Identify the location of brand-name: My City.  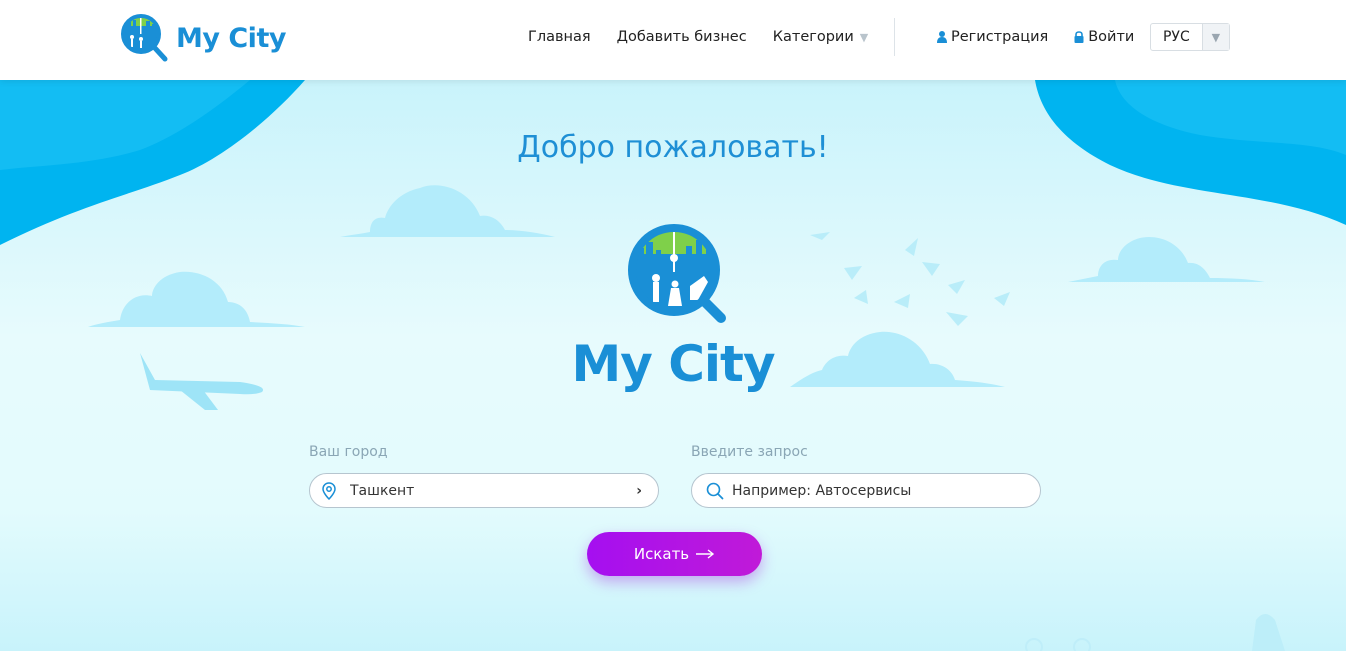
(231, 38).